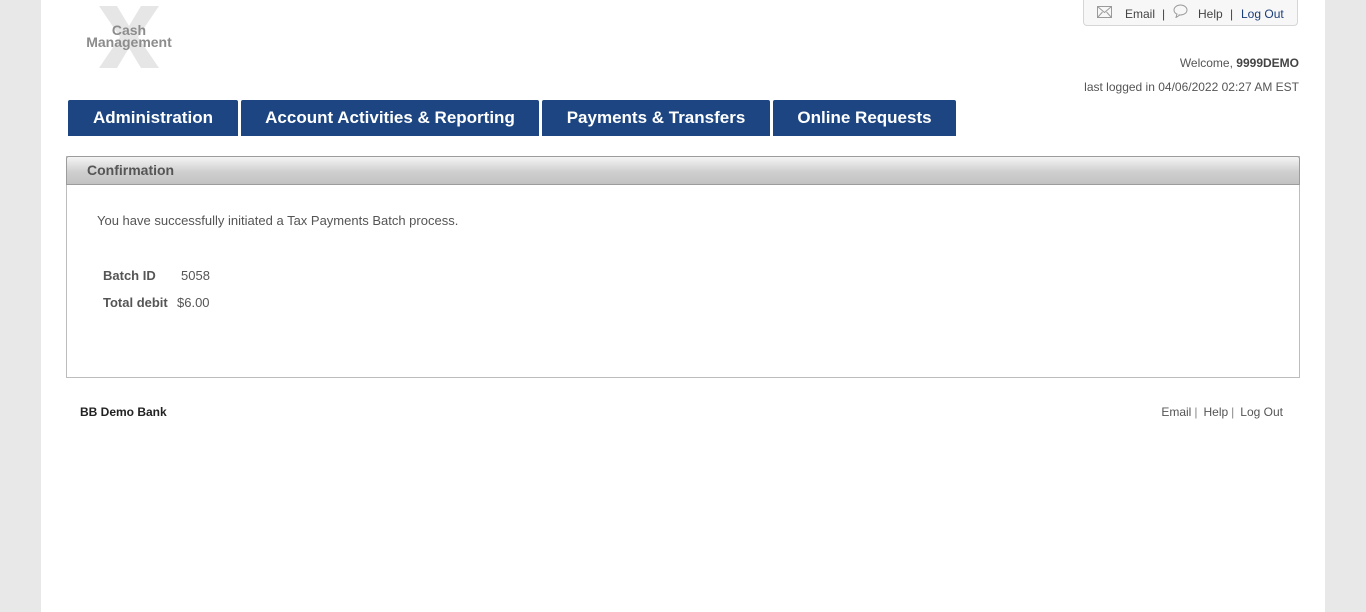  What do you see at coordinates (131, 170) in the screenshot?
I see `confirmation-title: Confirmation` at bounding box center [131, 170].